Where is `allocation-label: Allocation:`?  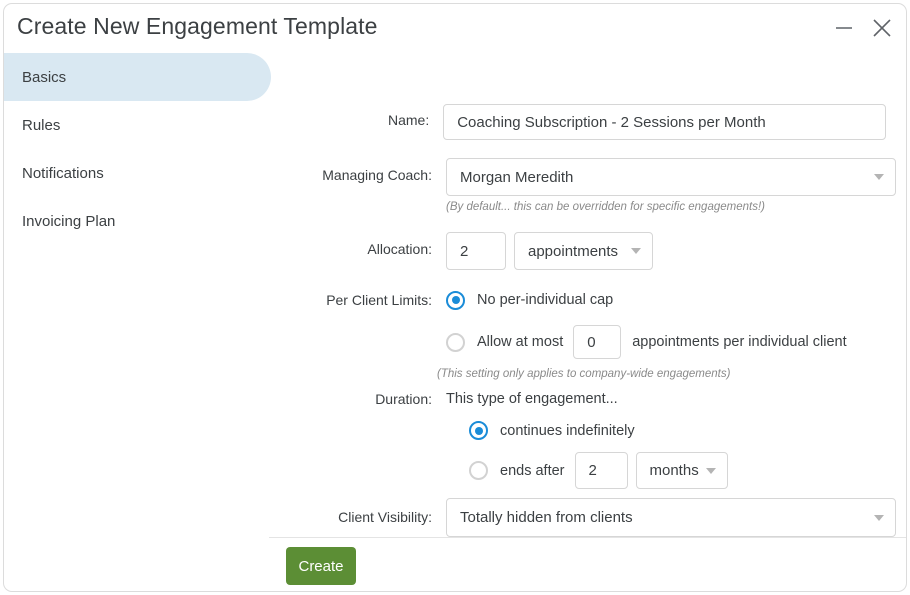 allocation-label: Allocation: is located at coordinates (399, 249).